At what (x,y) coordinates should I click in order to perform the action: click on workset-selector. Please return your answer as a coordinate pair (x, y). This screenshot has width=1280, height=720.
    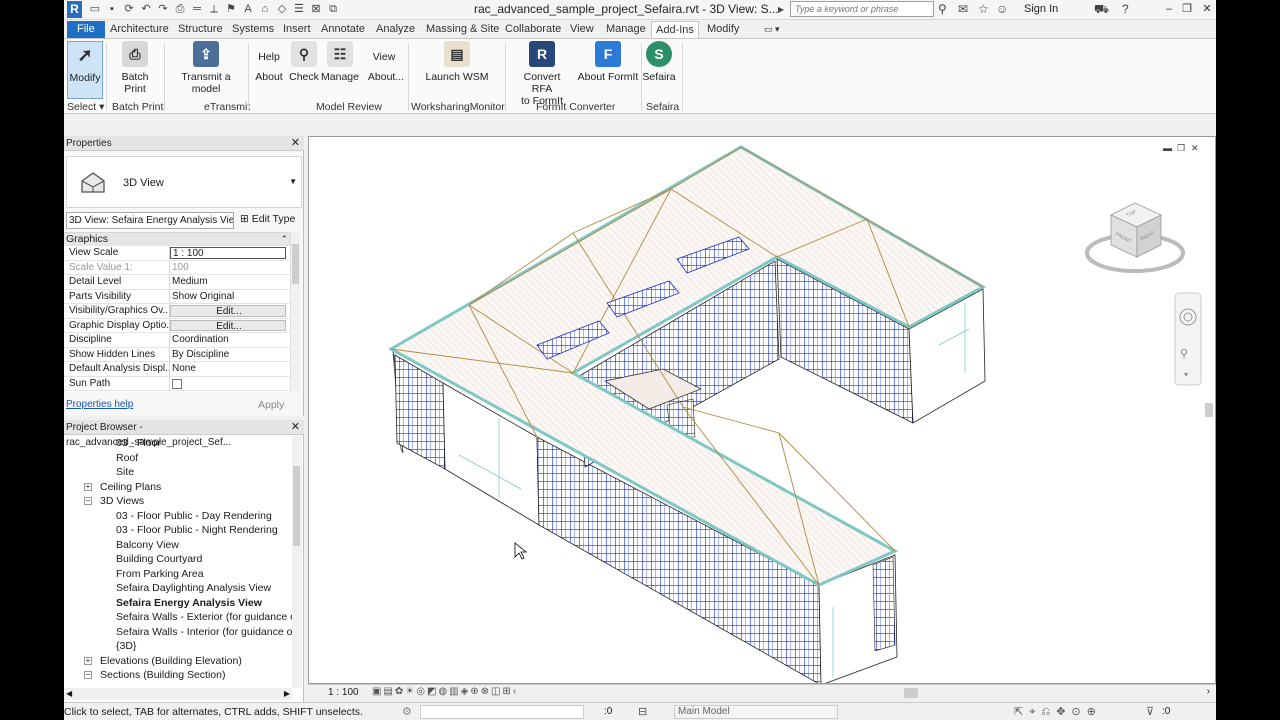
    Looking at the image, I should click on (502, 712).